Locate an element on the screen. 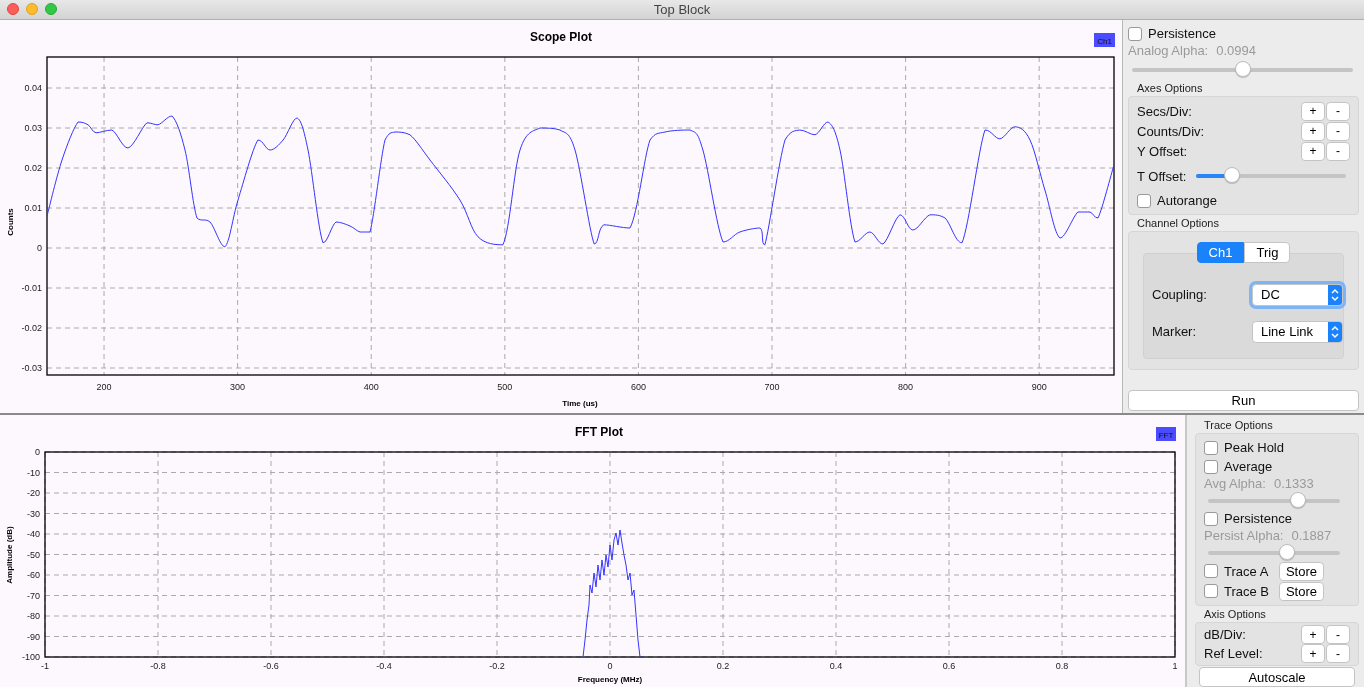 This screenshot has width=1364, height=687. slider-label: Analog Alpha: is located at coordinates (1168, 50).